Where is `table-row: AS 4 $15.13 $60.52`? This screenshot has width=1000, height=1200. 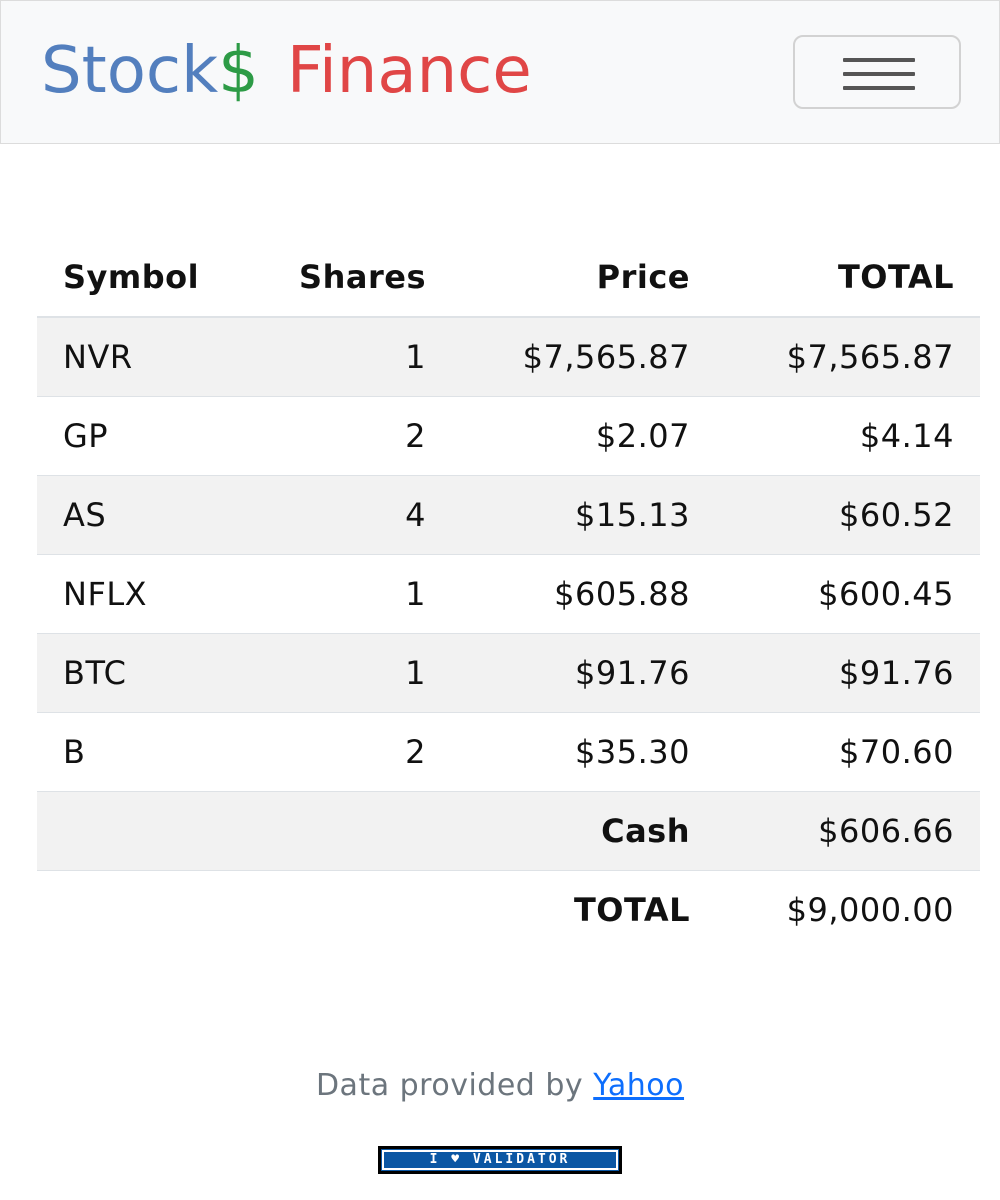 table-row: AS 4 $15.13 $60.52 is located at coordinates (508, 515).